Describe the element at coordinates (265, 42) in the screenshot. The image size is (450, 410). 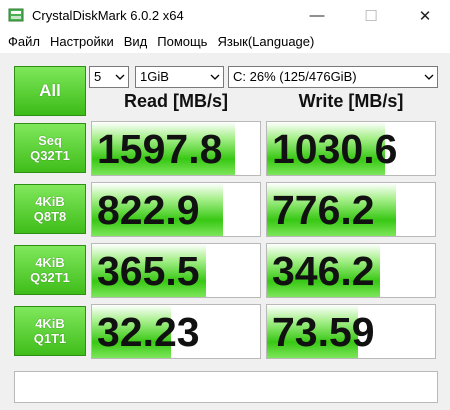
I see `menu-language: Язык(Language)` at that location.